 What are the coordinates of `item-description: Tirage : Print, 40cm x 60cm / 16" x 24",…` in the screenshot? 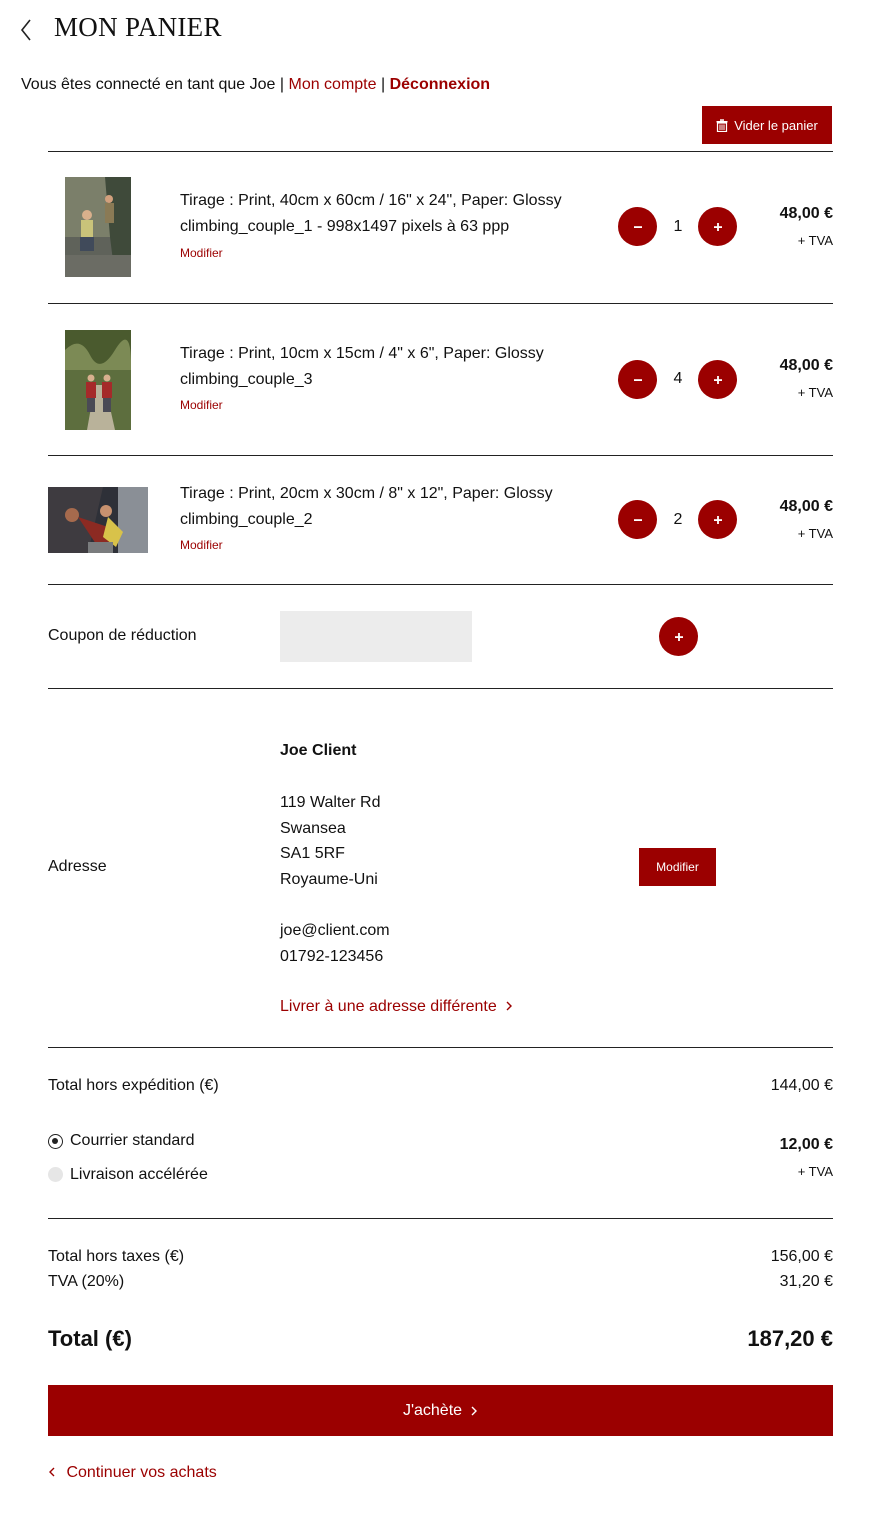 It's located at (390, 214).